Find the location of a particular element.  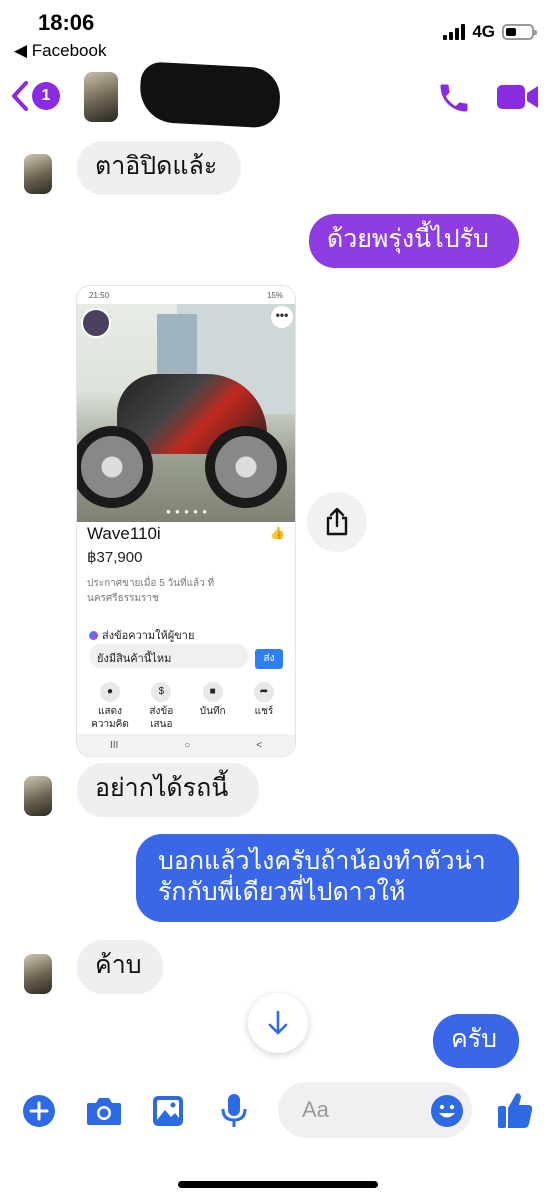

seller-avatar is located at coordinates (96, 323).